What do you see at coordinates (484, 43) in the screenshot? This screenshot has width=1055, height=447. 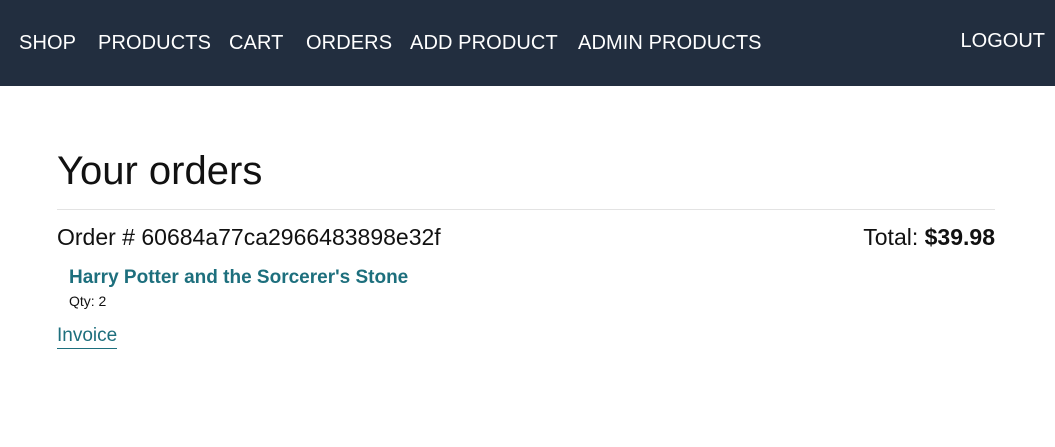 I see `nav-link-add-product: ADD PRODUCT` at bounding box center [484, 43].